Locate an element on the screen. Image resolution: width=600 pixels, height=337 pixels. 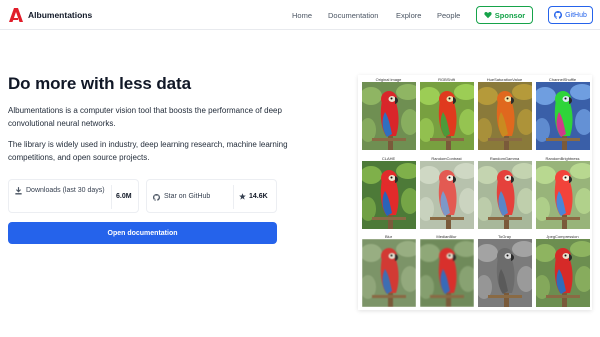
hero-title: Do more with less data is located at coordinates (99, 83).